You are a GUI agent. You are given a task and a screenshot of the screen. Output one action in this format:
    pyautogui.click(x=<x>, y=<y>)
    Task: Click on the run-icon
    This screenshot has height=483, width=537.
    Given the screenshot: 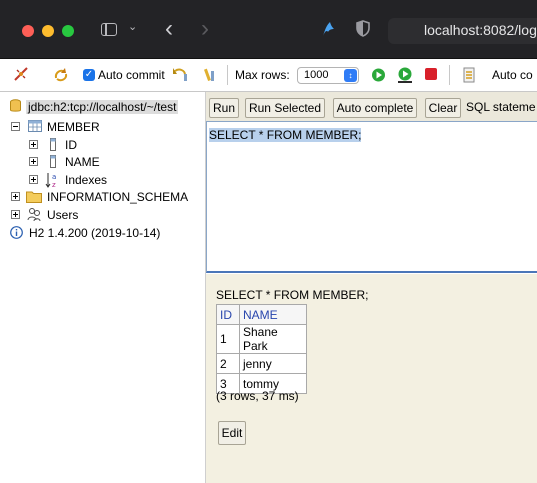 What is the action you would take?
    pyautogui.click(x=378, y=75)
    